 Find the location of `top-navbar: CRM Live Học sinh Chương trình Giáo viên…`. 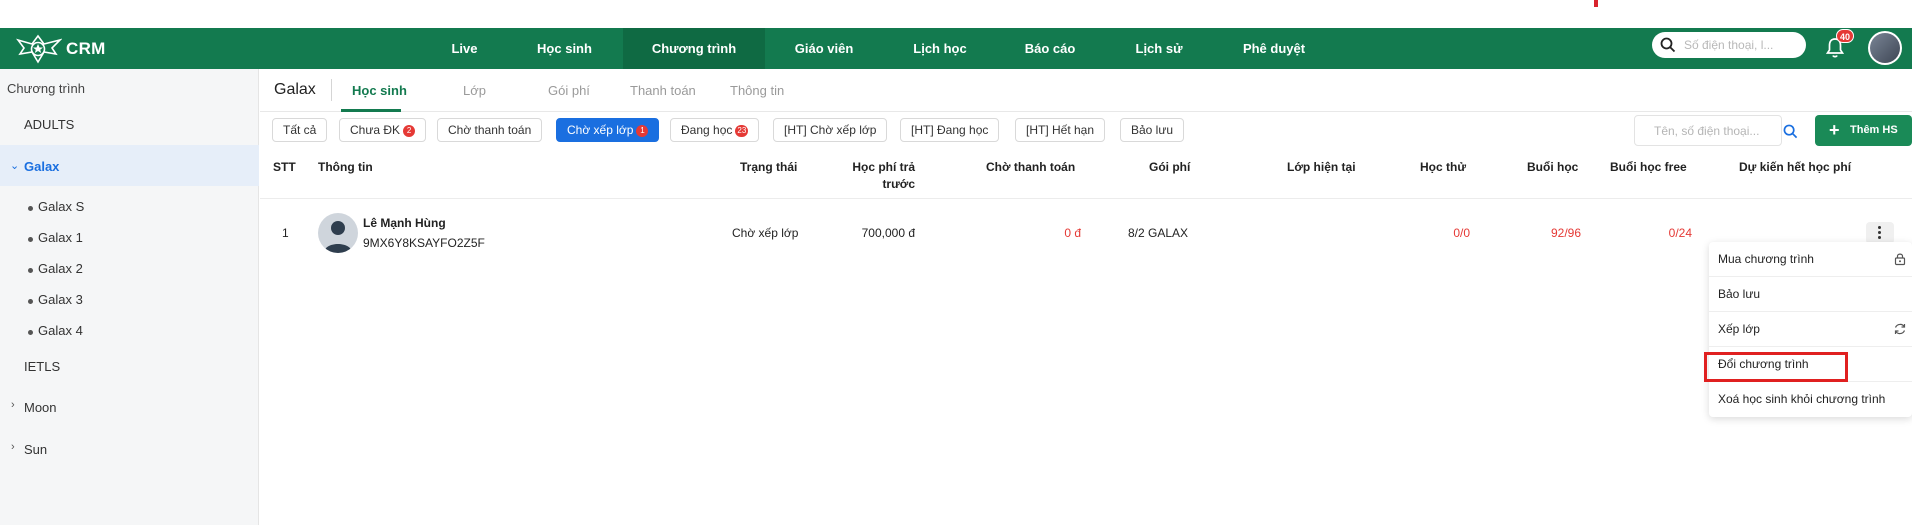

top-navbar: CRM Live Học sinh Chương trình Giáo viên… is located at coordinates (956, 48).